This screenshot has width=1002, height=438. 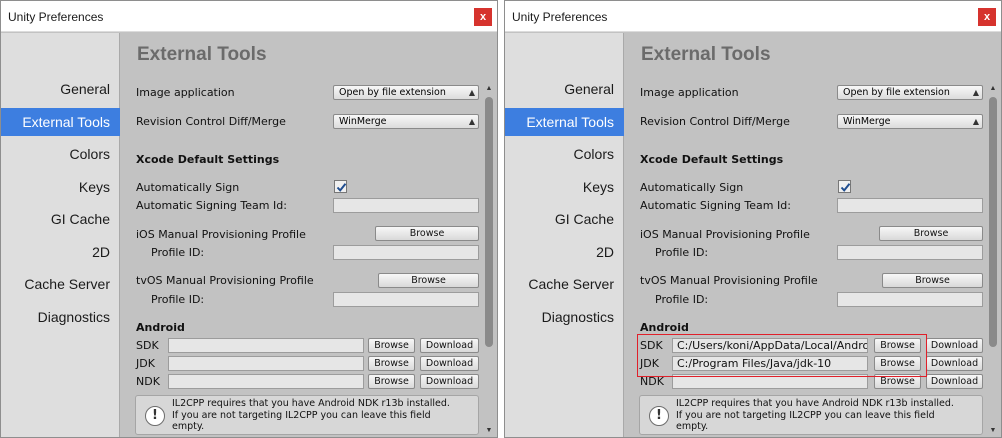 What do you see at coordinates (391, 345) in the screenshot?
I see `sdk-browse-button: Browse` at bounding box center [391, 345].